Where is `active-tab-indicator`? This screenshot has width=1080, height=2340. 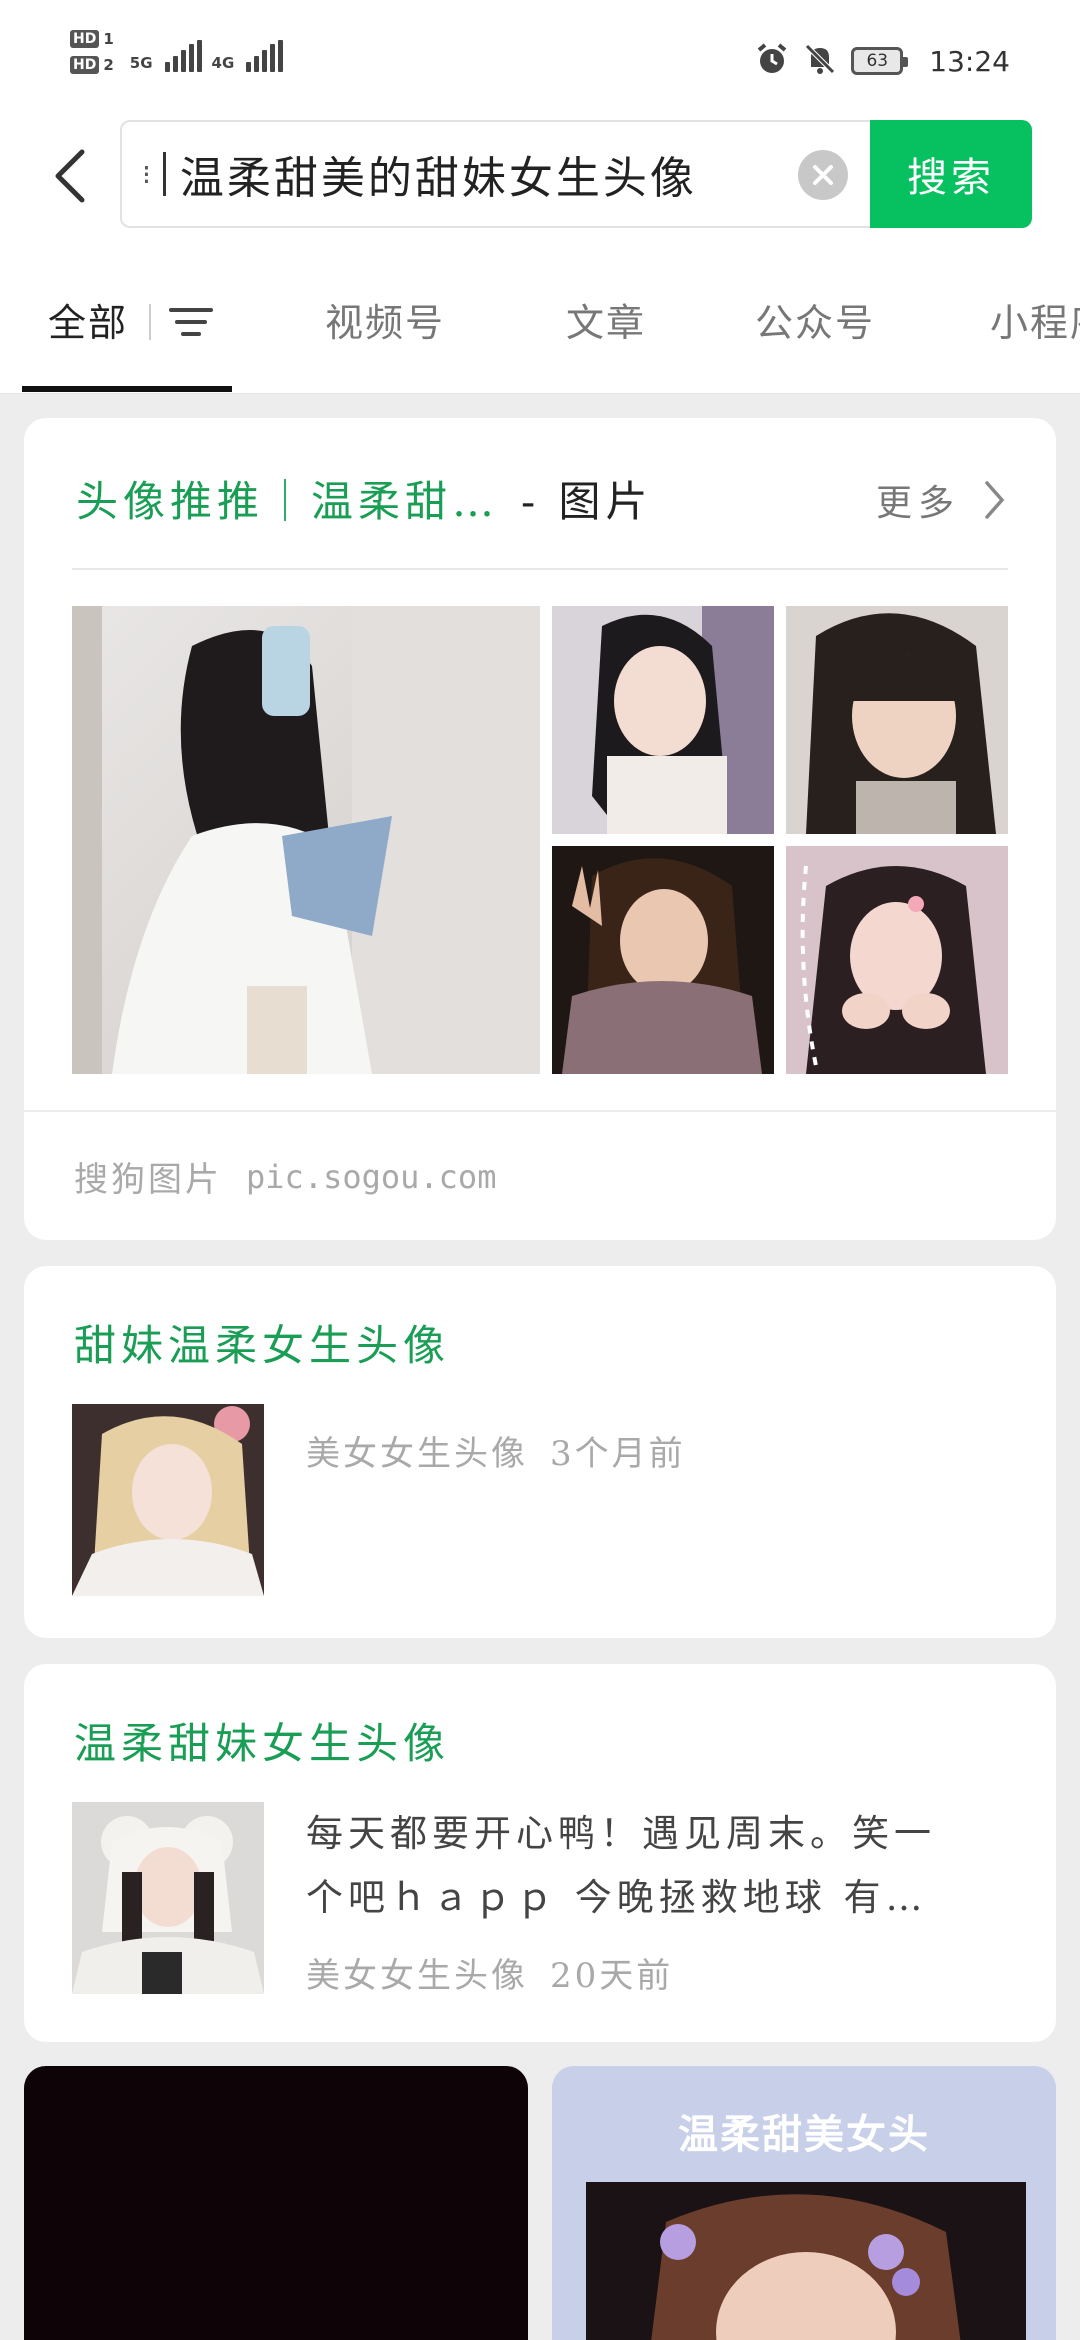 active-tab-indicator is located at coordinates (127, 389).